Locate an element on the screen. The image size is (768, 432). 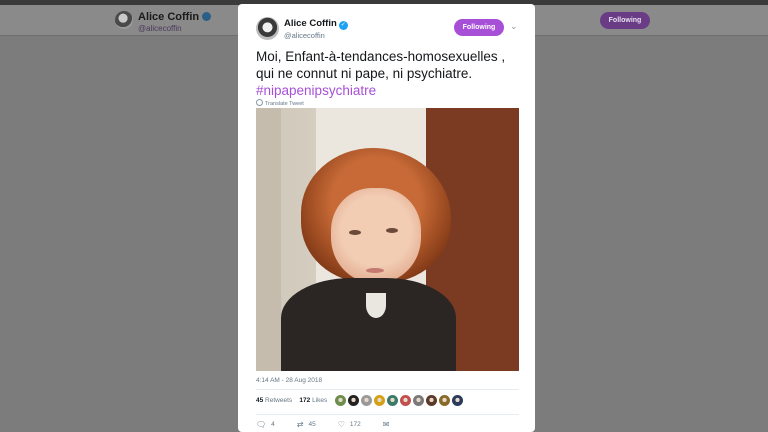
retweets-label: Retweets is located at coordinates (278, 400).